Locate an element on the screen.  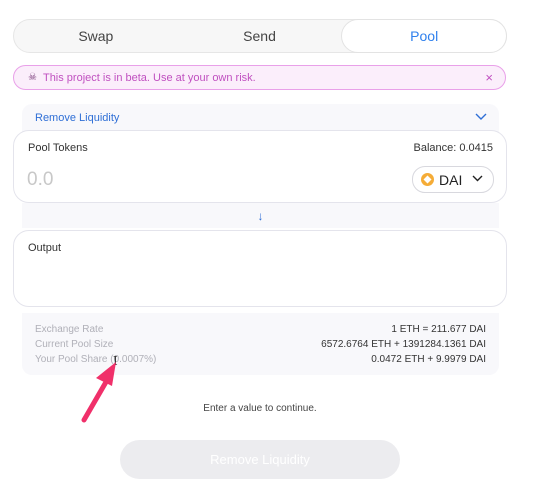
pool-tokens-card: Pool Tokens Balance: 0.0415 DAI is located at coordinates (260, 166).